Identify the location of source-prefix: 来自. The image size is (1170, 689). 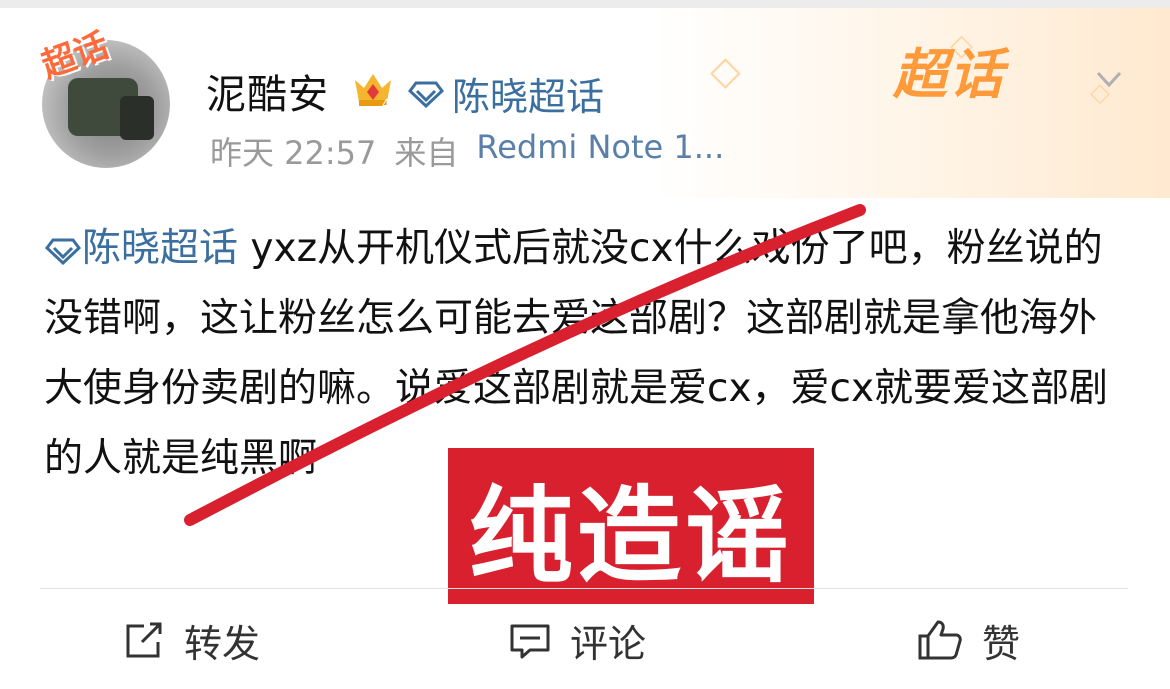
(426, 153).